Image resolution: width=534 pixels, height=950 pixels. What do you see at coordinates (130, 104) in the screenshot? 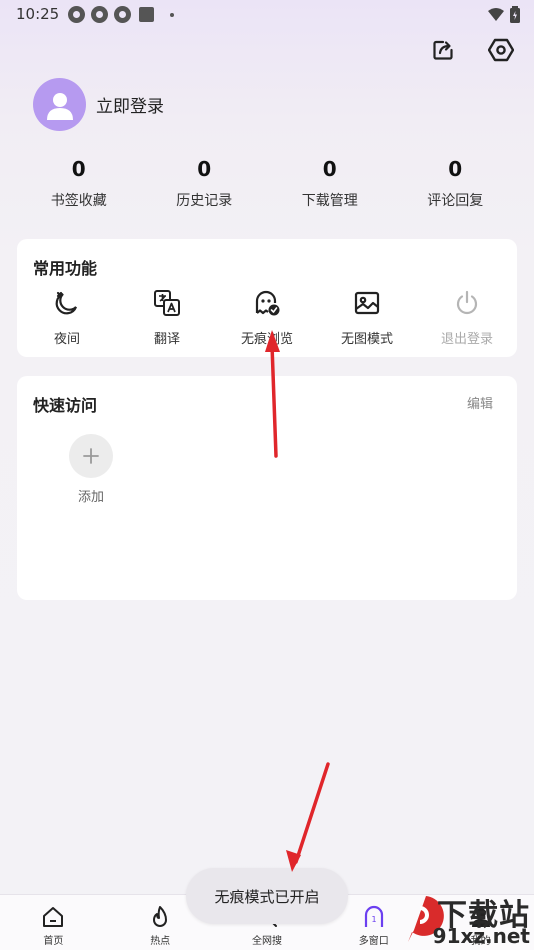
I see `login-link: 立即登录` at bounding box center [130, 104].